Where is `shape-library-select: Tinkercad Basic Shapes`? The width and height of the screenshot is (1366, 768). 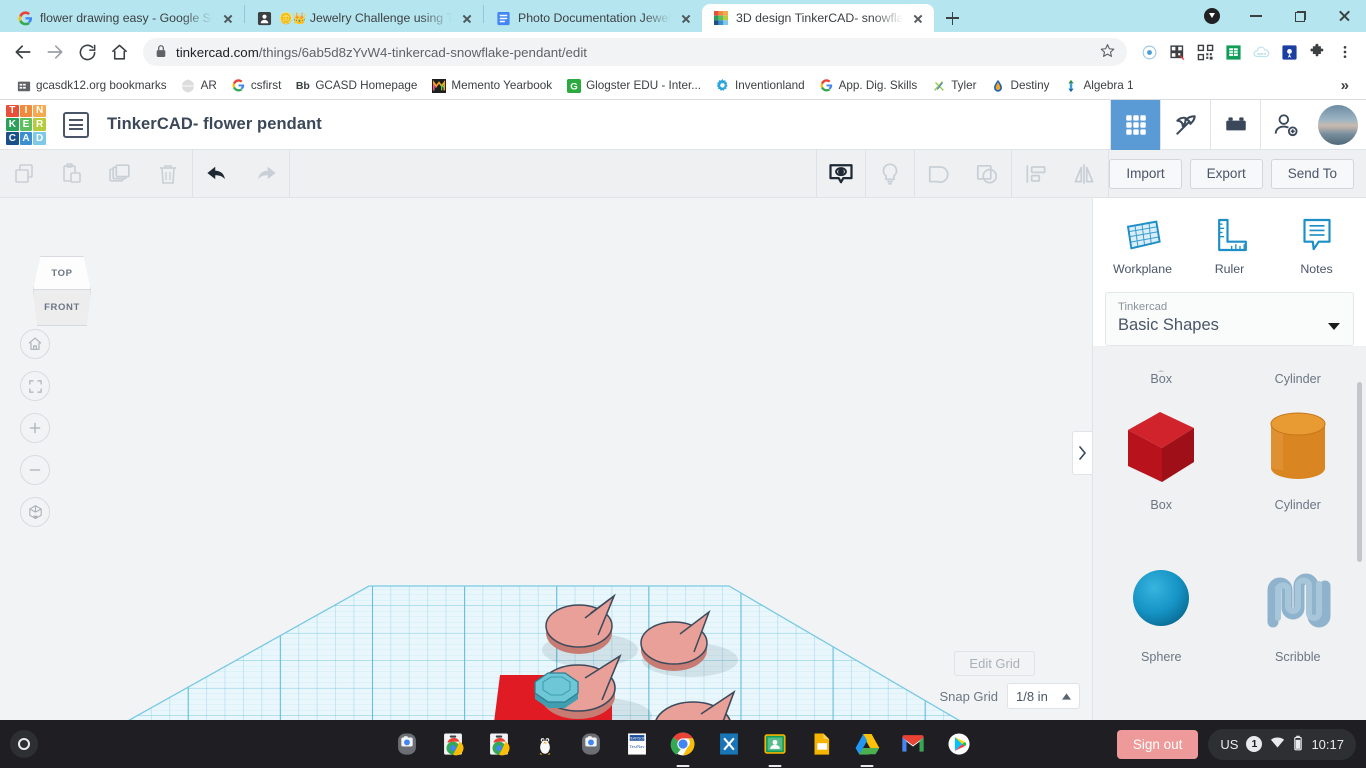
shape-library-select: Tinkercad Basic Shapes is located at coordinates (1229, 319).